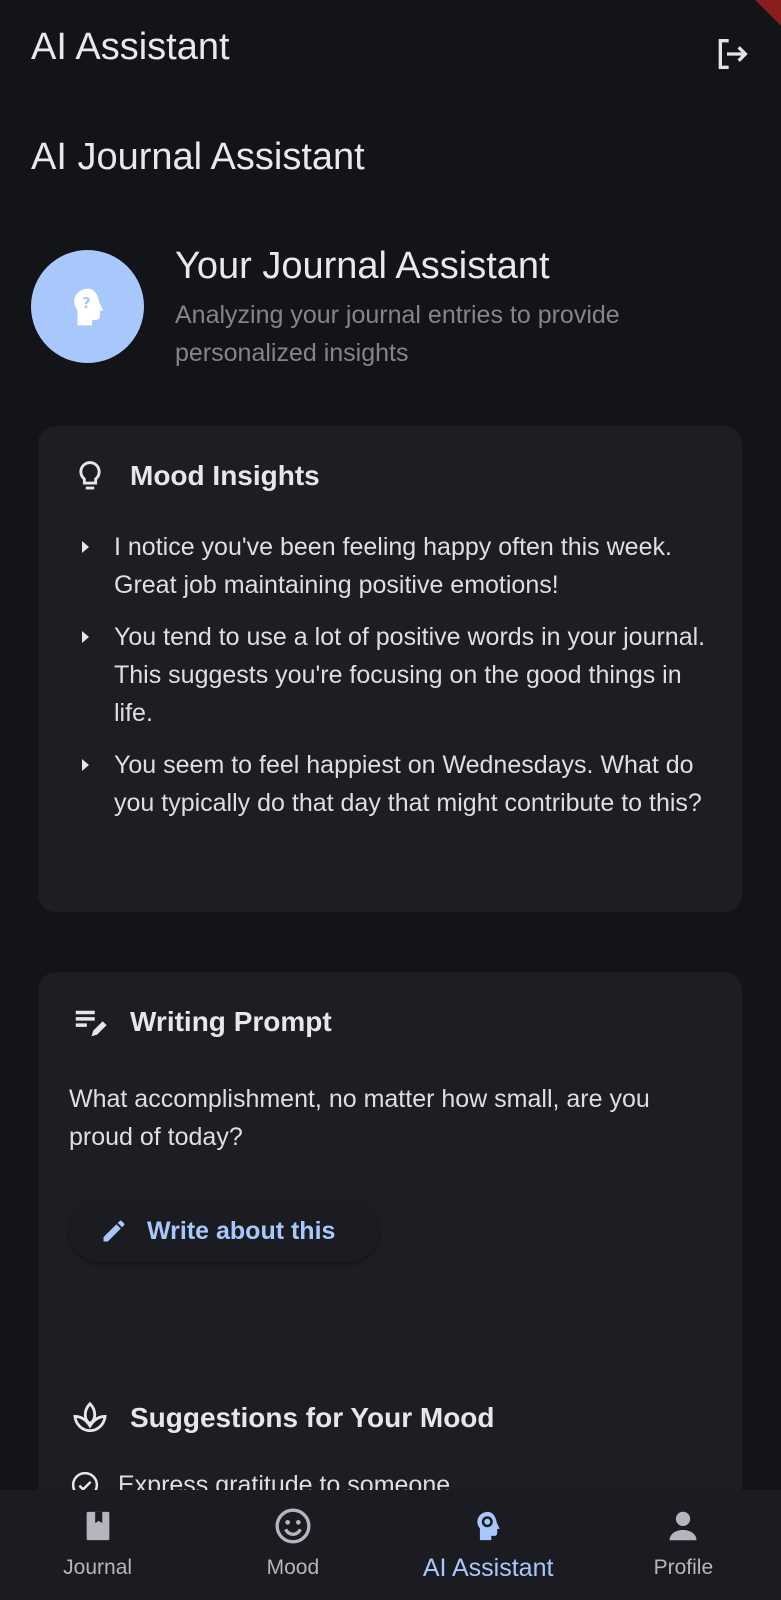  What do you see at coordinates (312, 1417) in the screenshot?
I see `suggestions-title: Suggestions for Your Mood` at bounding box center [312, 1417].